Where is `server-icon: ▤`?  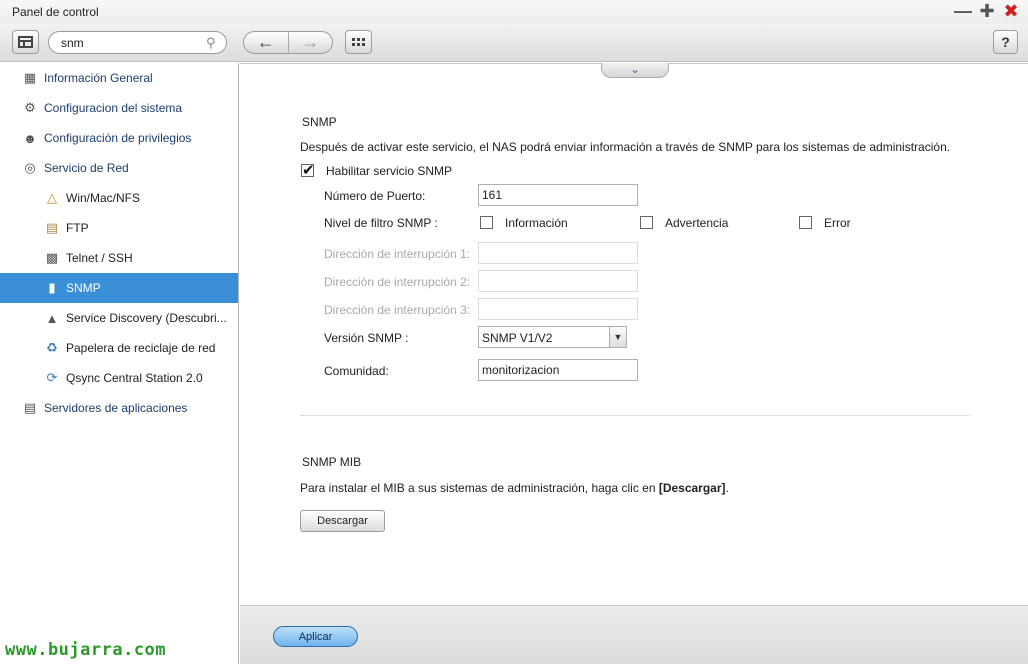
server-icon: ▤ is located at coordinates (30, 407).